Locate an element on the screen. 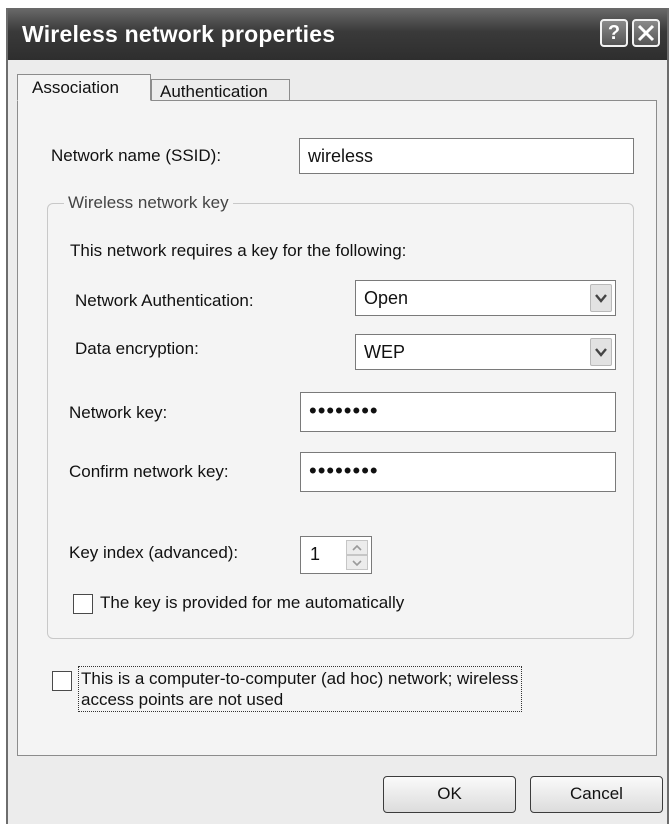 This screenshot has width=669, height=827. auto-key-checkbox is located at coordinates (83, 604).